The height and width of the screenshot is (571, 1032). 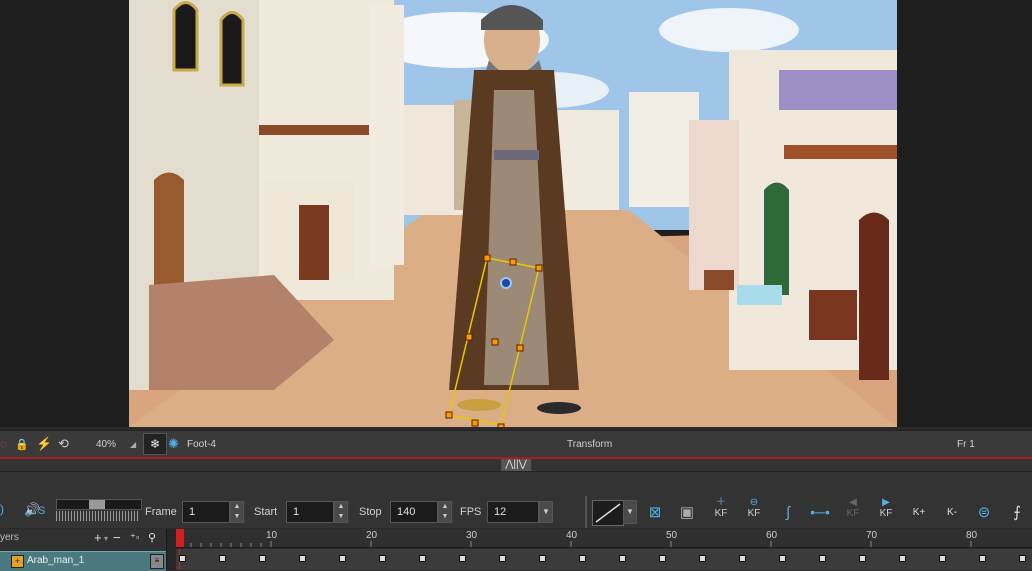 I want to click on layer-row: + Arab_man_1 ≡, so click(x=83, y=561).